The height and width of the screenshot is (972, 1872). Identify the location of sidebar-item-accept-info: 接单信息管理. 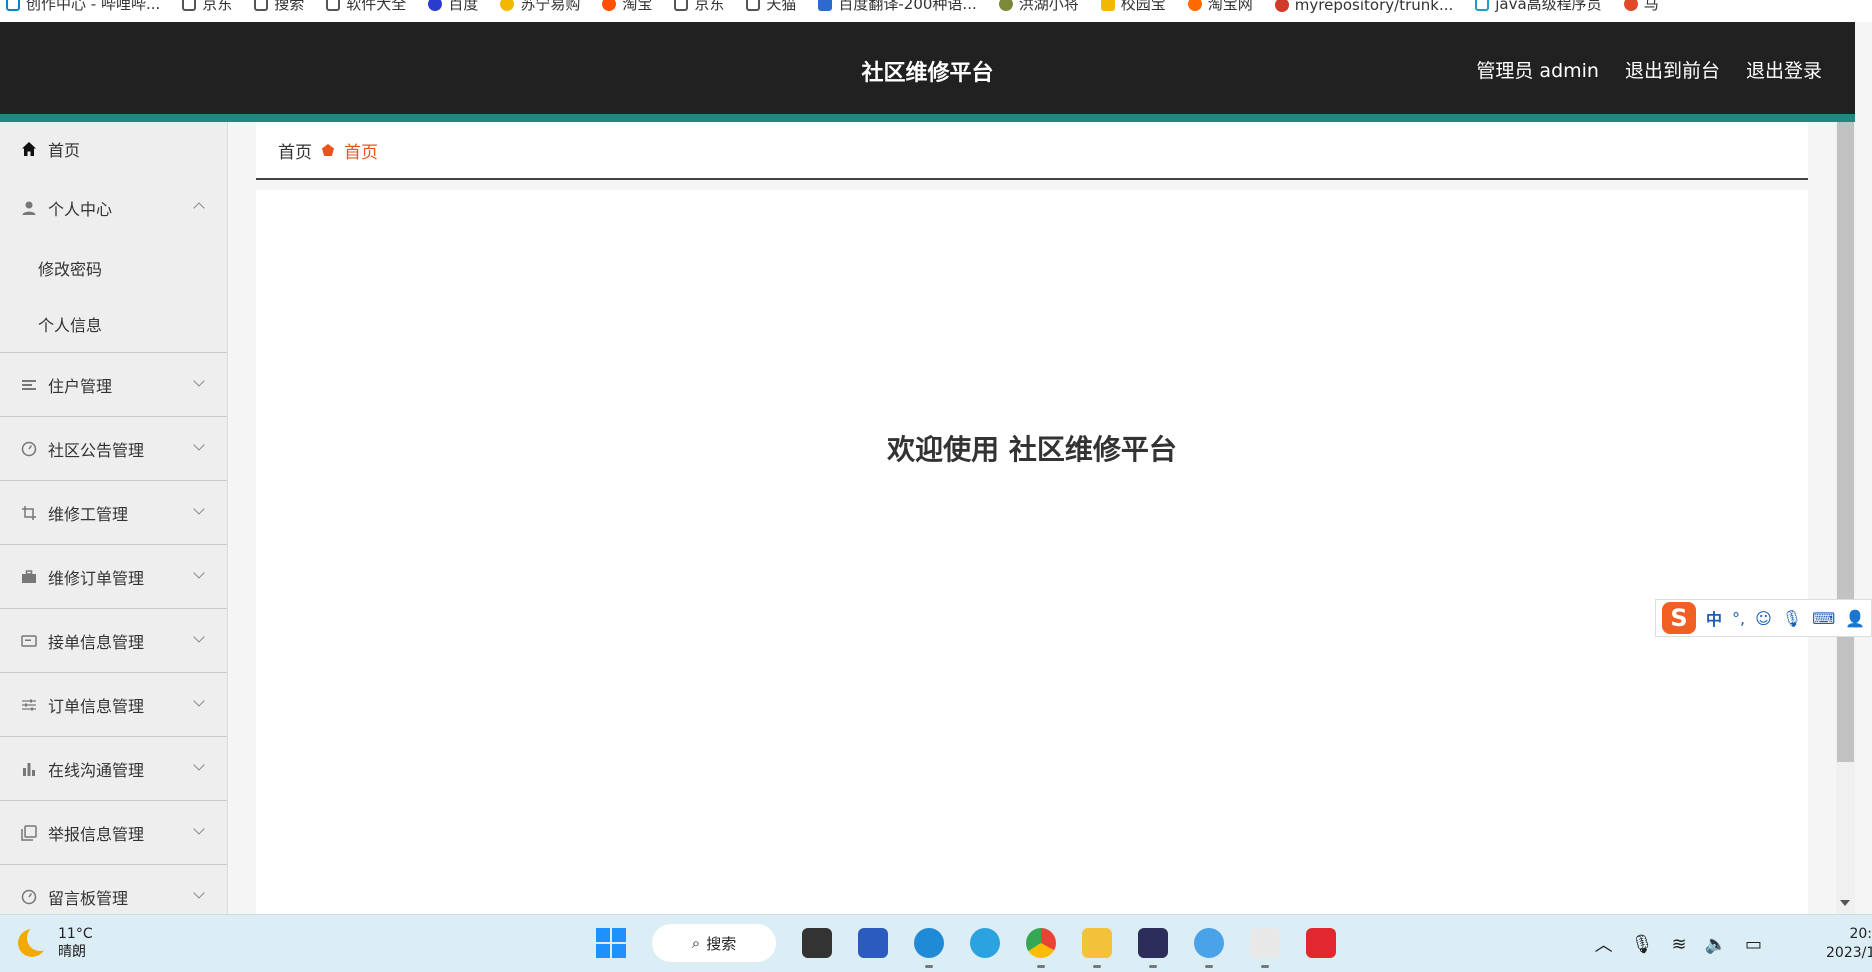
(113, 641).